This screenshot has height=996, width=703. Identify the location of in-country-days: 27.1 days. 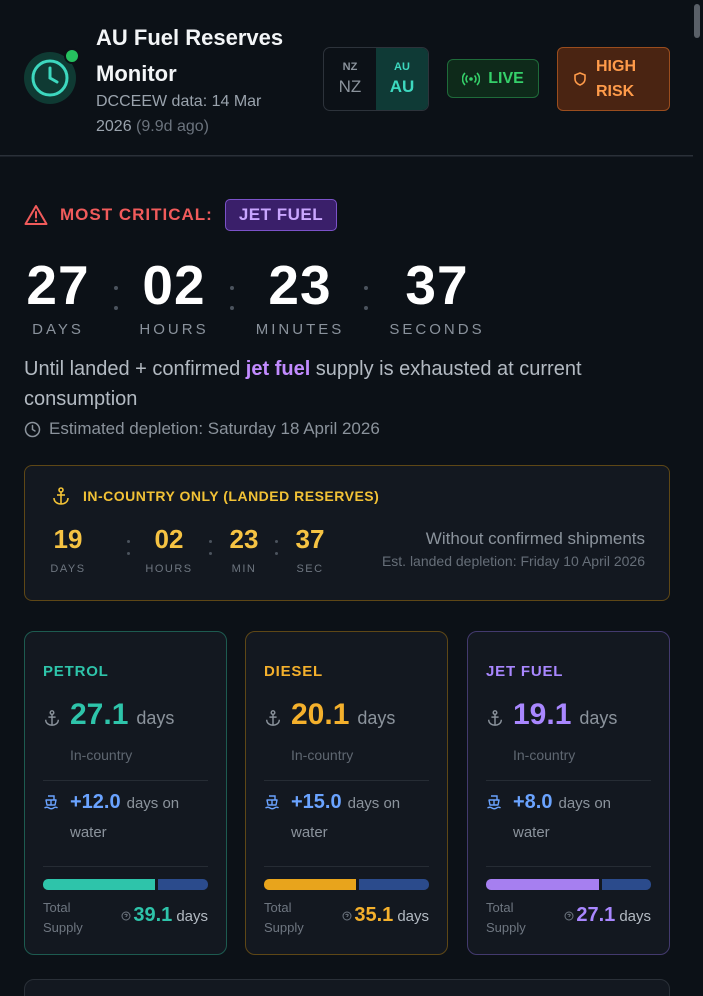
(108, 715).